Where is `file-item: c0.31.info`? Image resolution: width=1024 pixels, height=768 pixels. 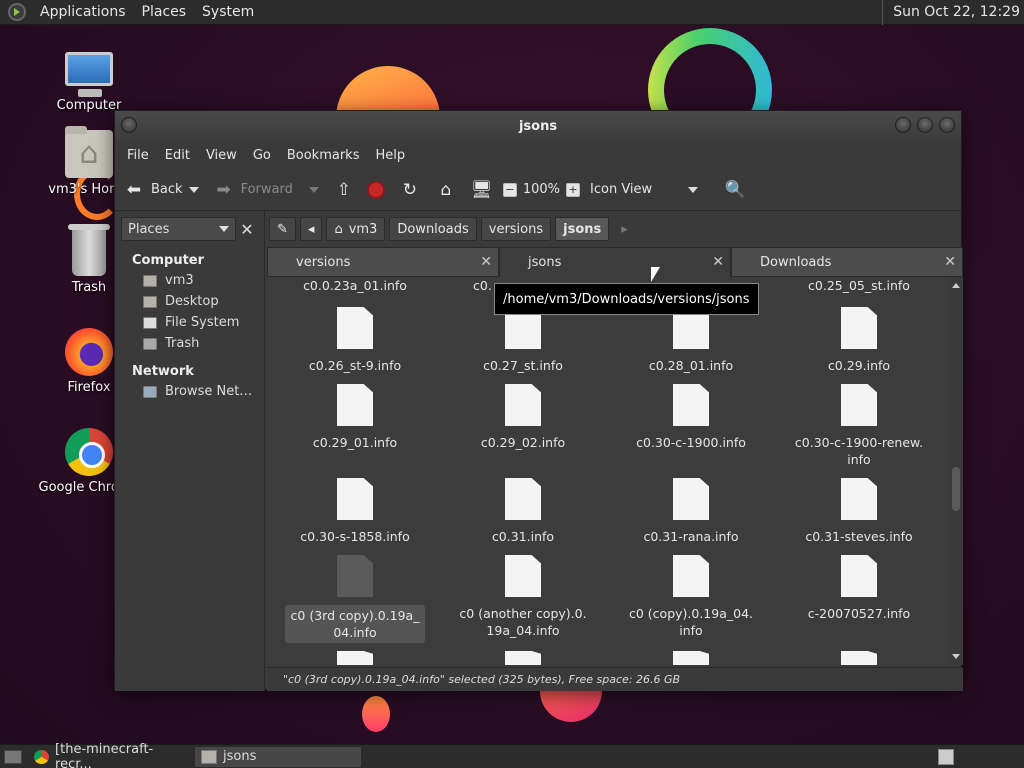
file-item: c0.31.info is located at coordinates (523, 511).